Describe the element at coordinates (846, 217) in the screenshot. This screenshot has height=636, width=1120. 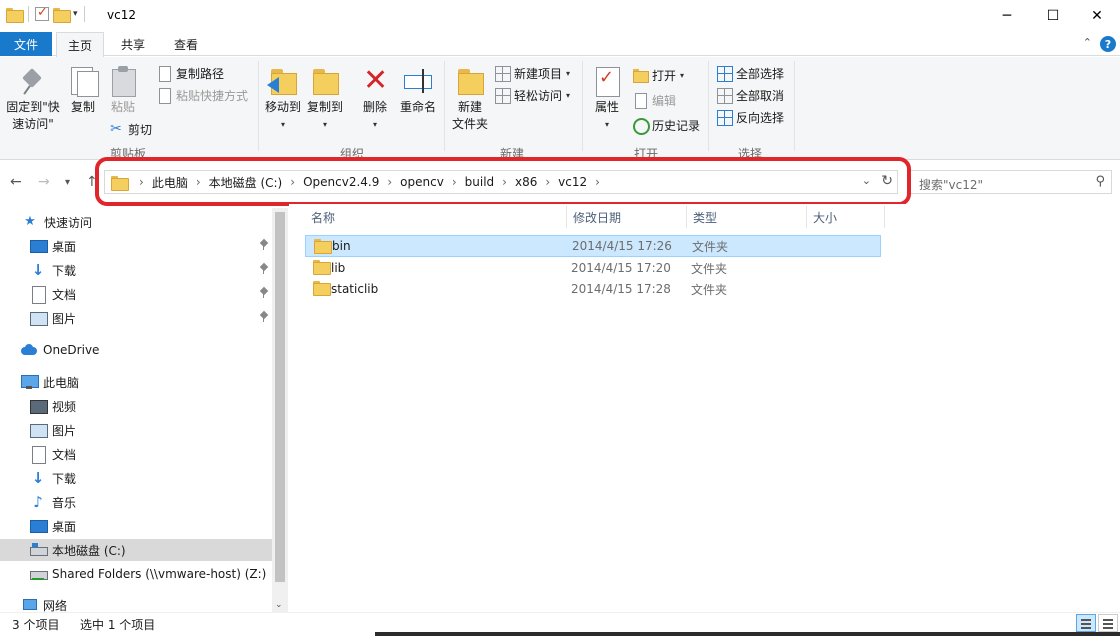
I see `column-header-size: 大小` at that location.